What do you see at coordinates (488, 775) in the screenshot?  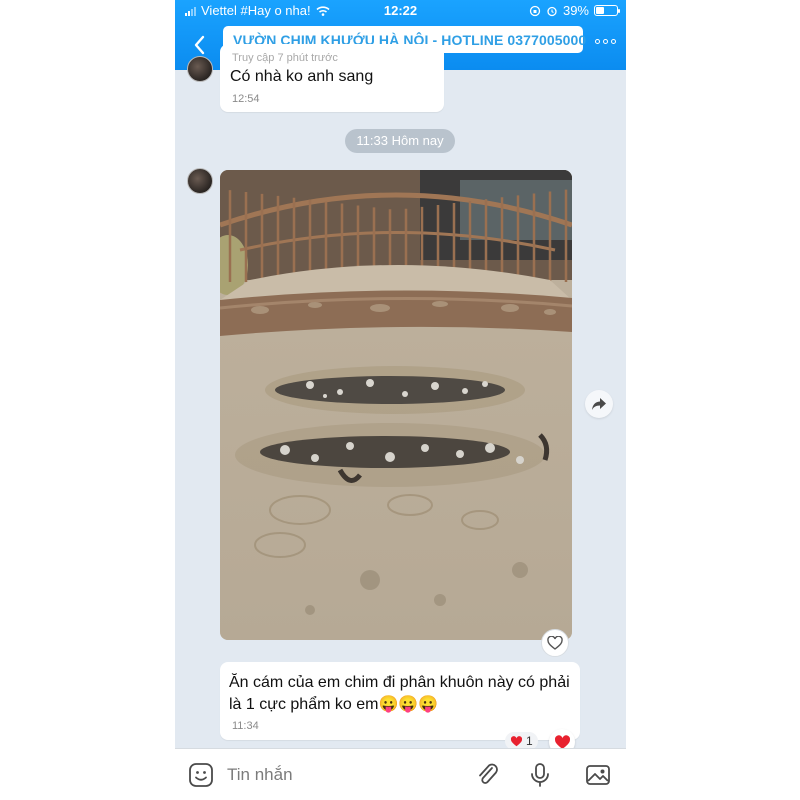 I see `paperclip-icon` at bounding box center [488, 775].